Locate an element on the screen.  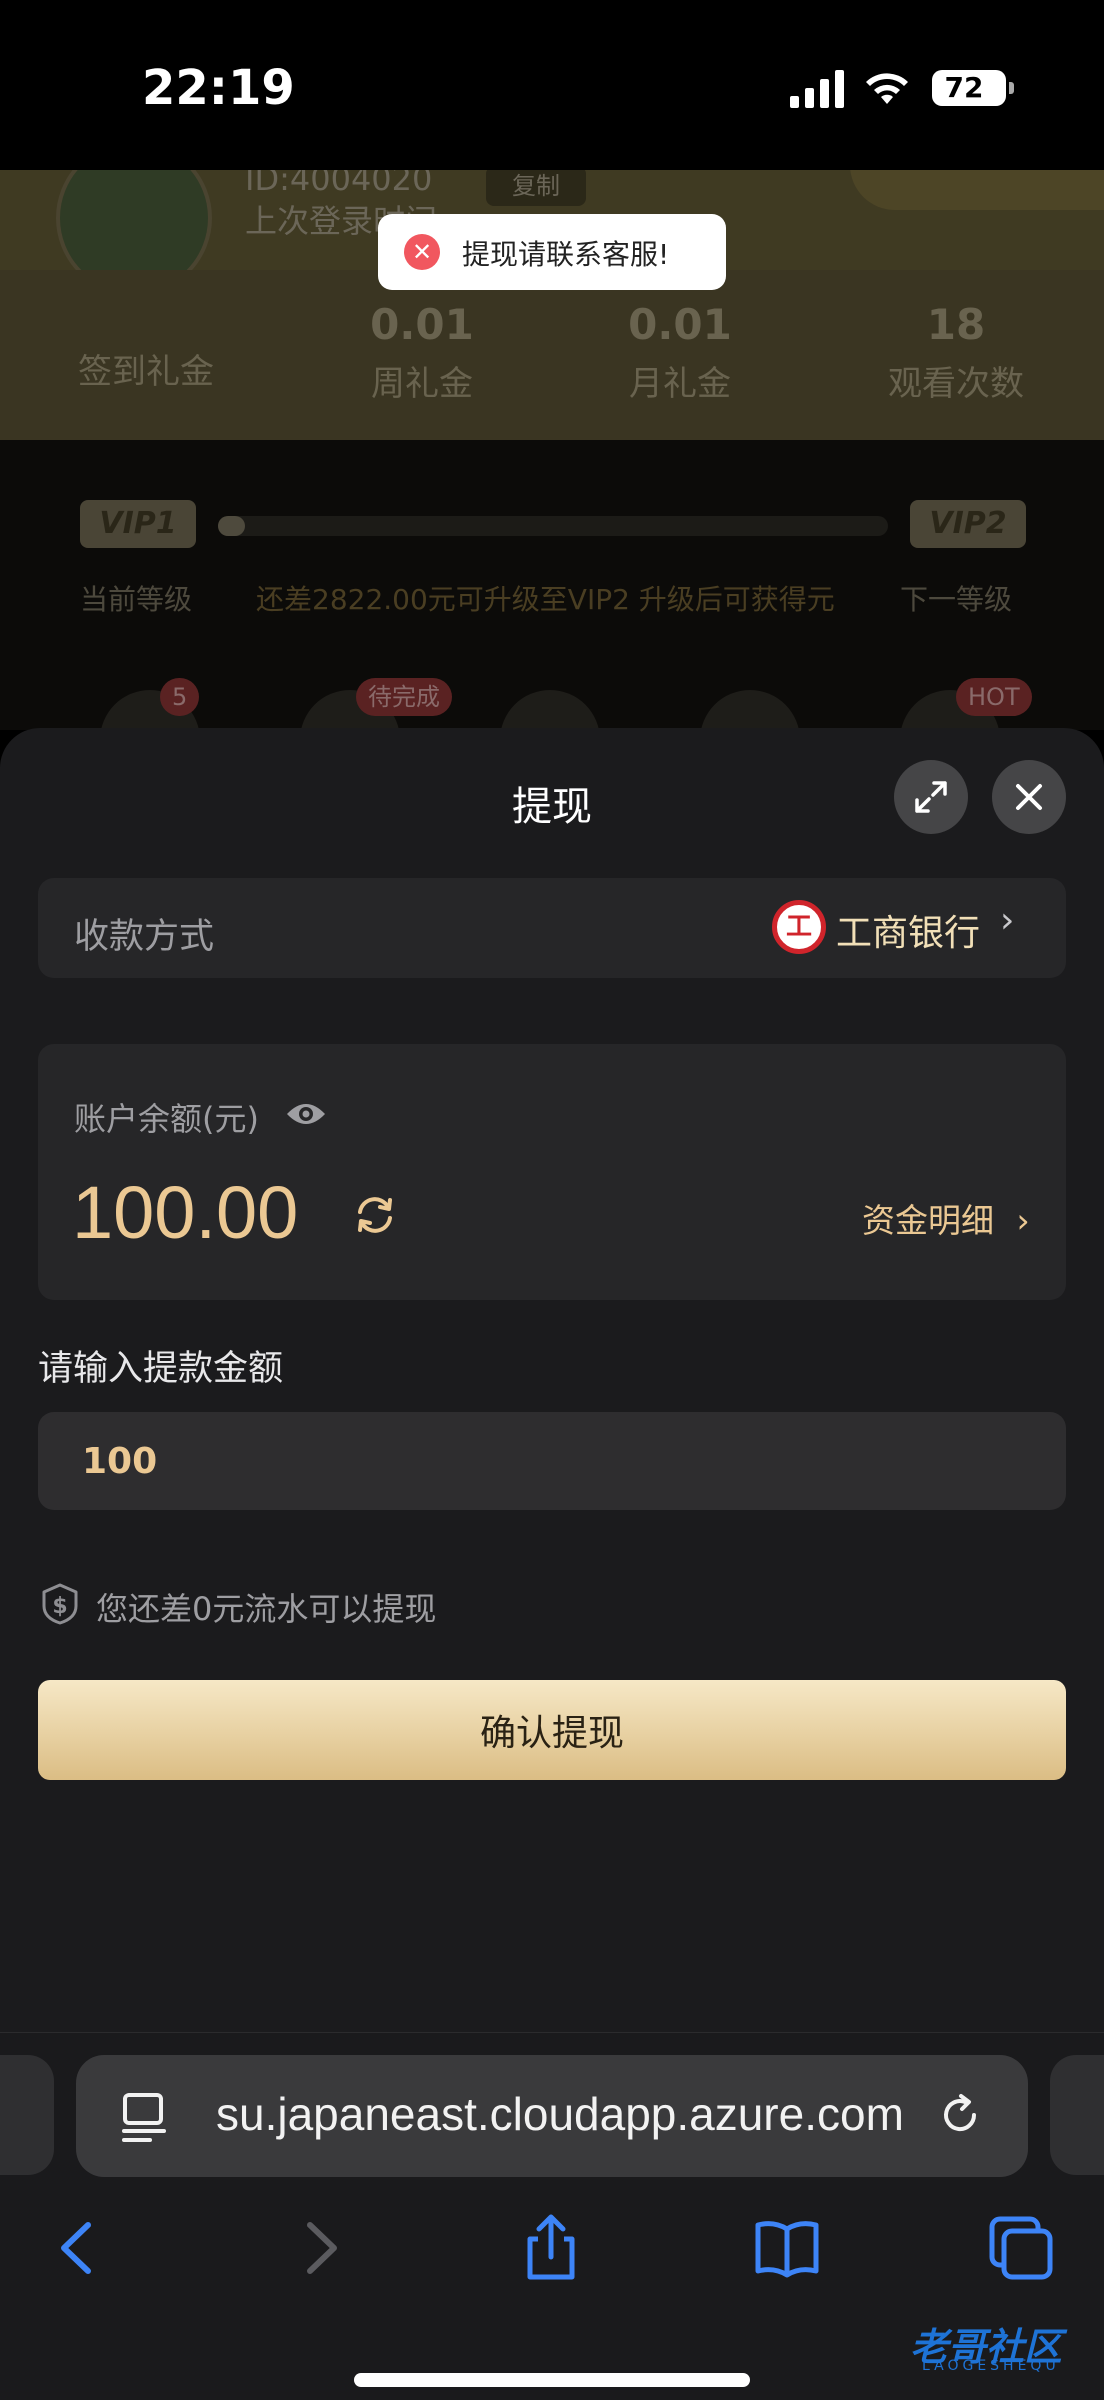
fund-details-label: 资金明细 is located at coordinates (928, 1220).